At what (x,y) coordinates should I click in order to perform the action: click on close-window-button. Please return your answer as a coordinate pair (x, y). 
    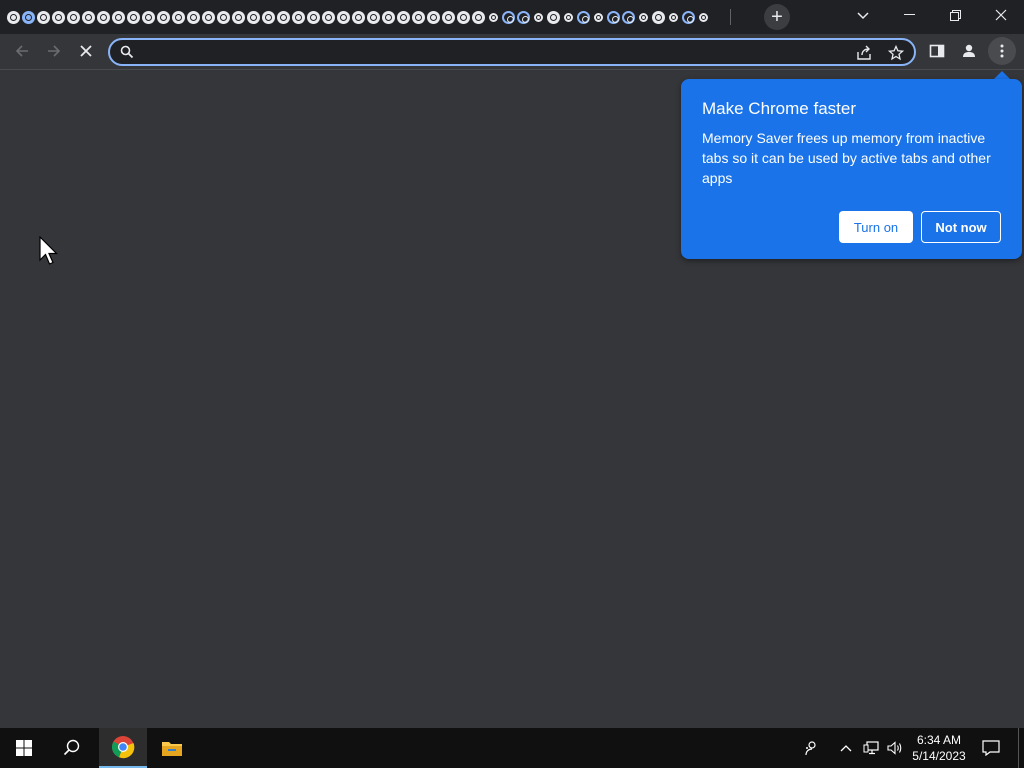
    Looking at the image, I should click on (1001, 15).